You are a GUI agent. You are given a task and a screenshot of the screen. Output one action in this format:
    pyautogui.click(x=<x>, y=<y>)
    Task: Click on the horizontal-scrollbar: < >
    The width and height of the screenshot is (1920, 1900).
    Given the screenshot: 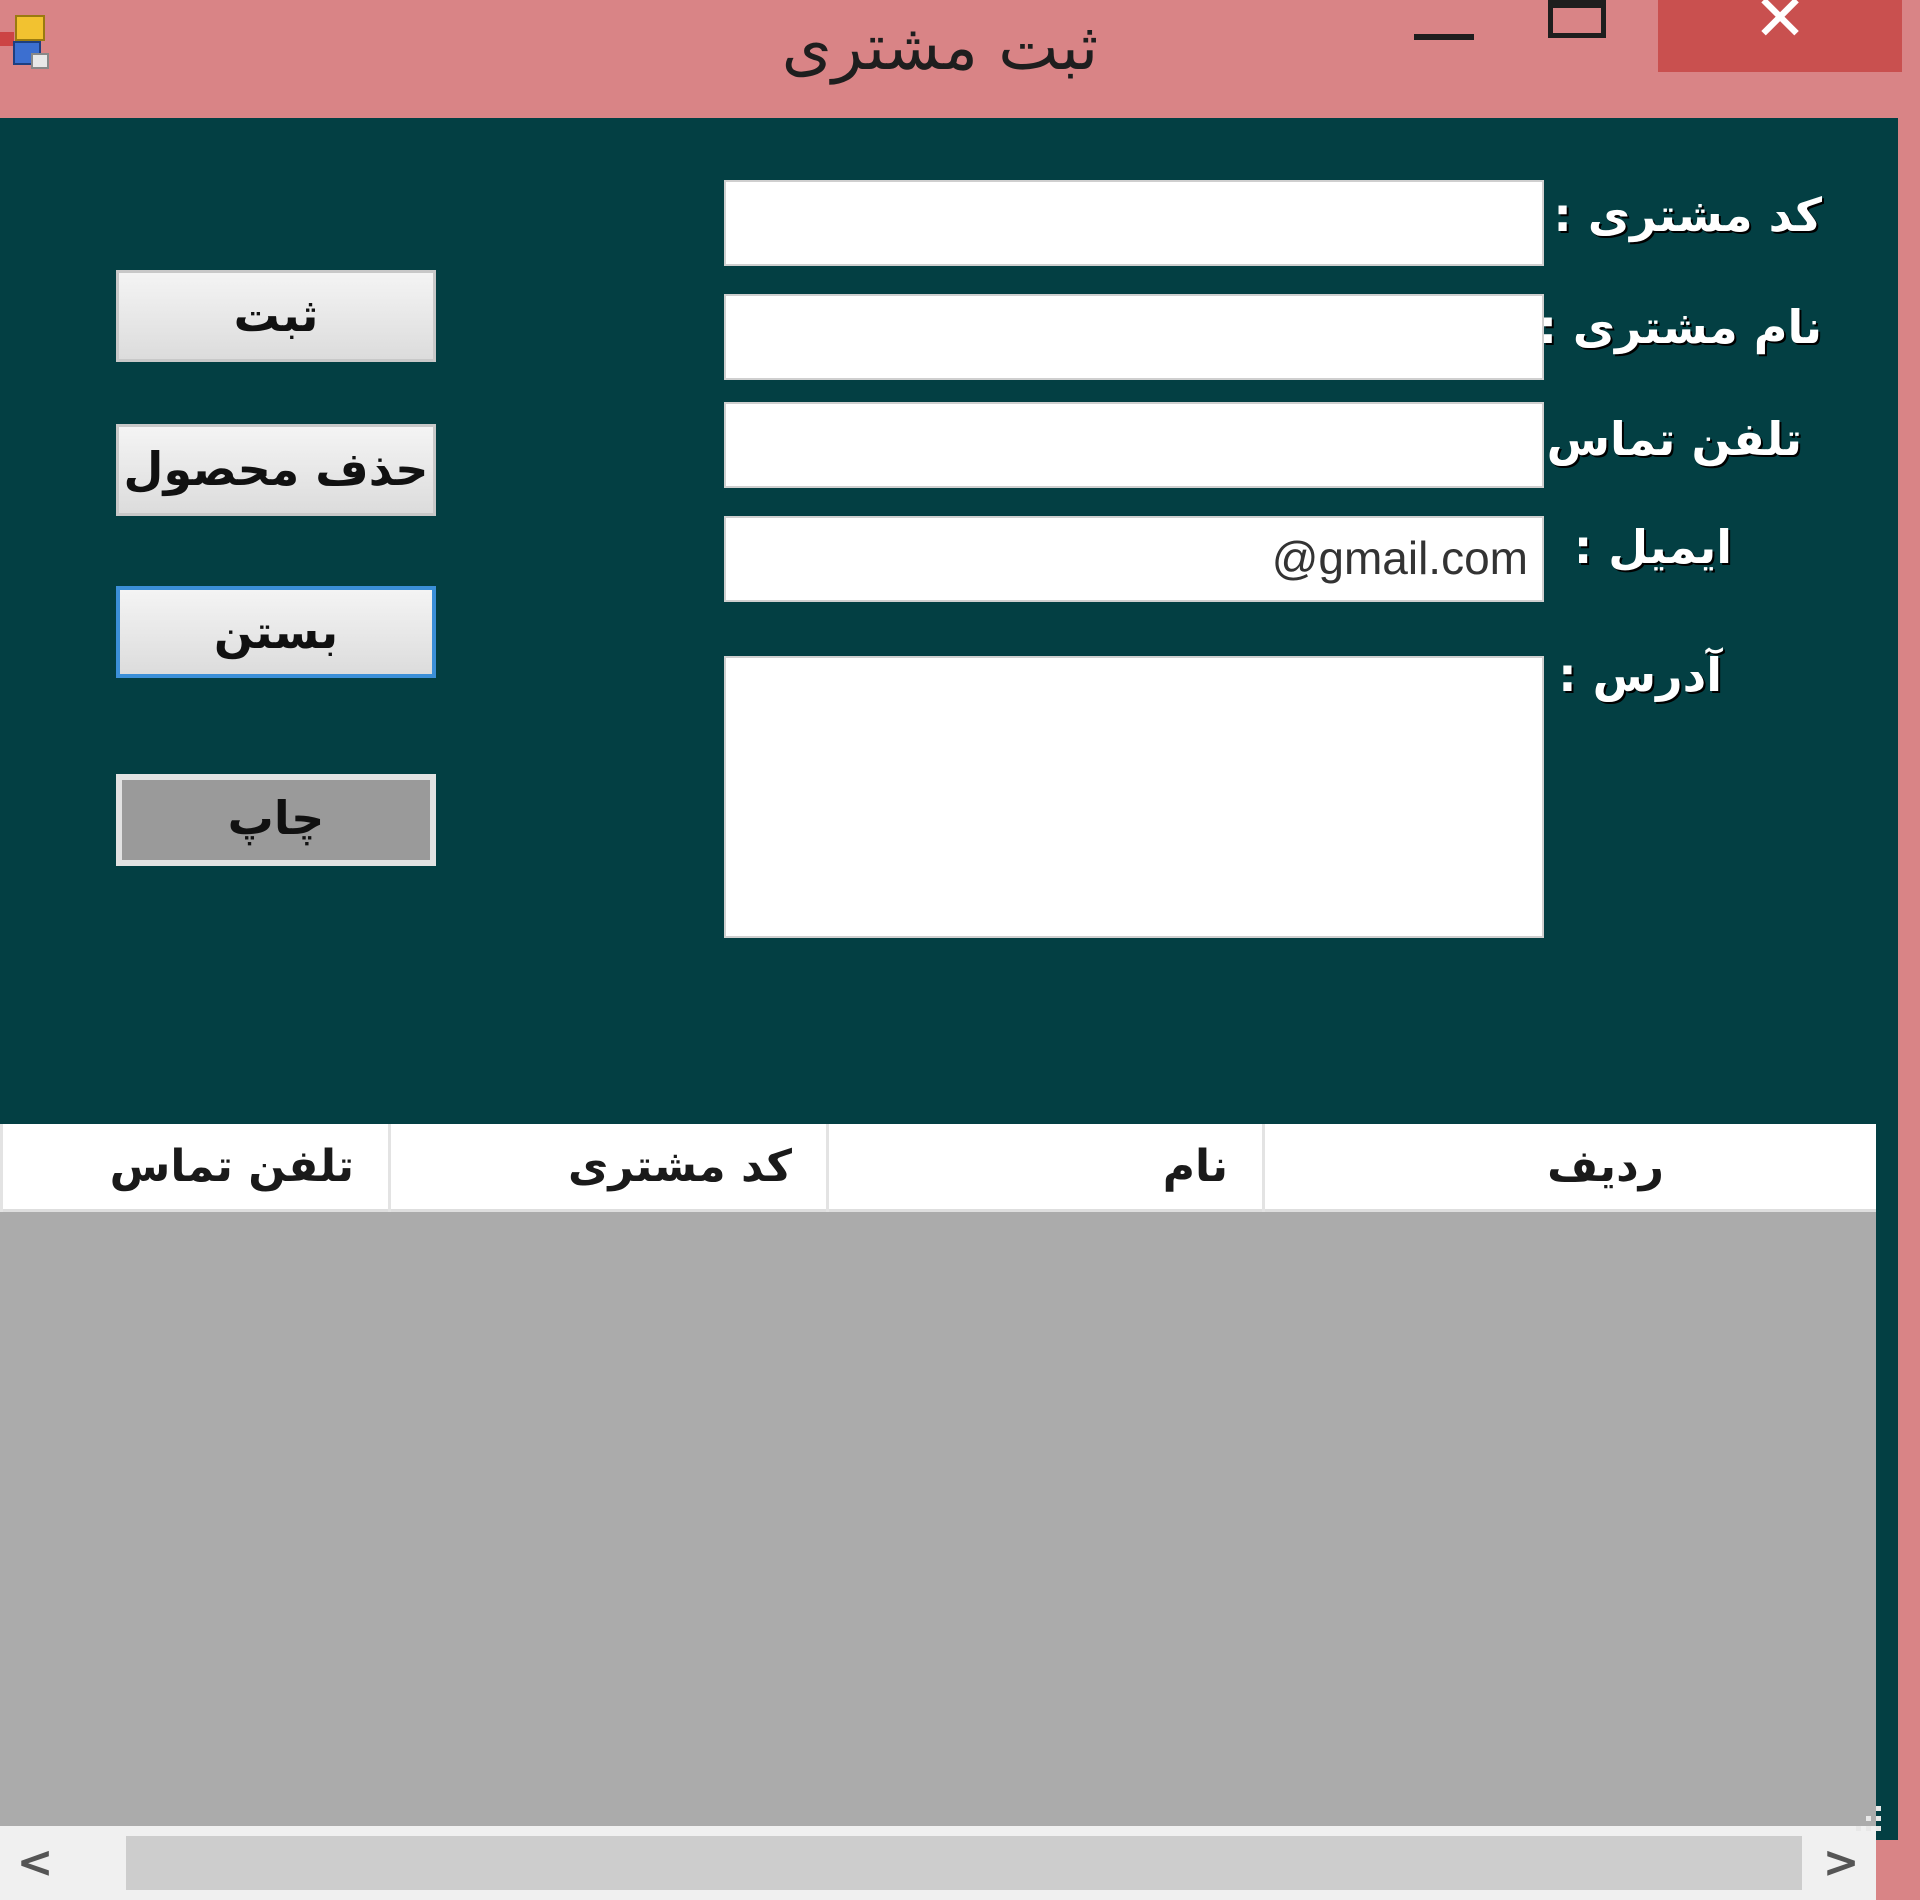 What is the action you would take?
    pyautogui.click(x=938, y=1863)
    